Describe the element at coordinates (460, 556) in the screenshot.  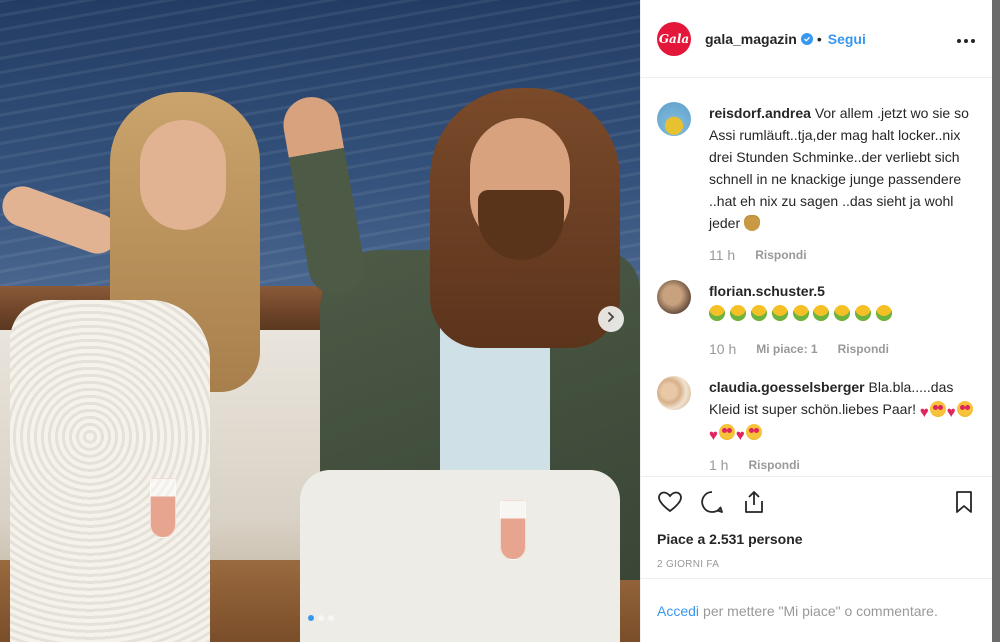
I see `man-white-pants` at that location.